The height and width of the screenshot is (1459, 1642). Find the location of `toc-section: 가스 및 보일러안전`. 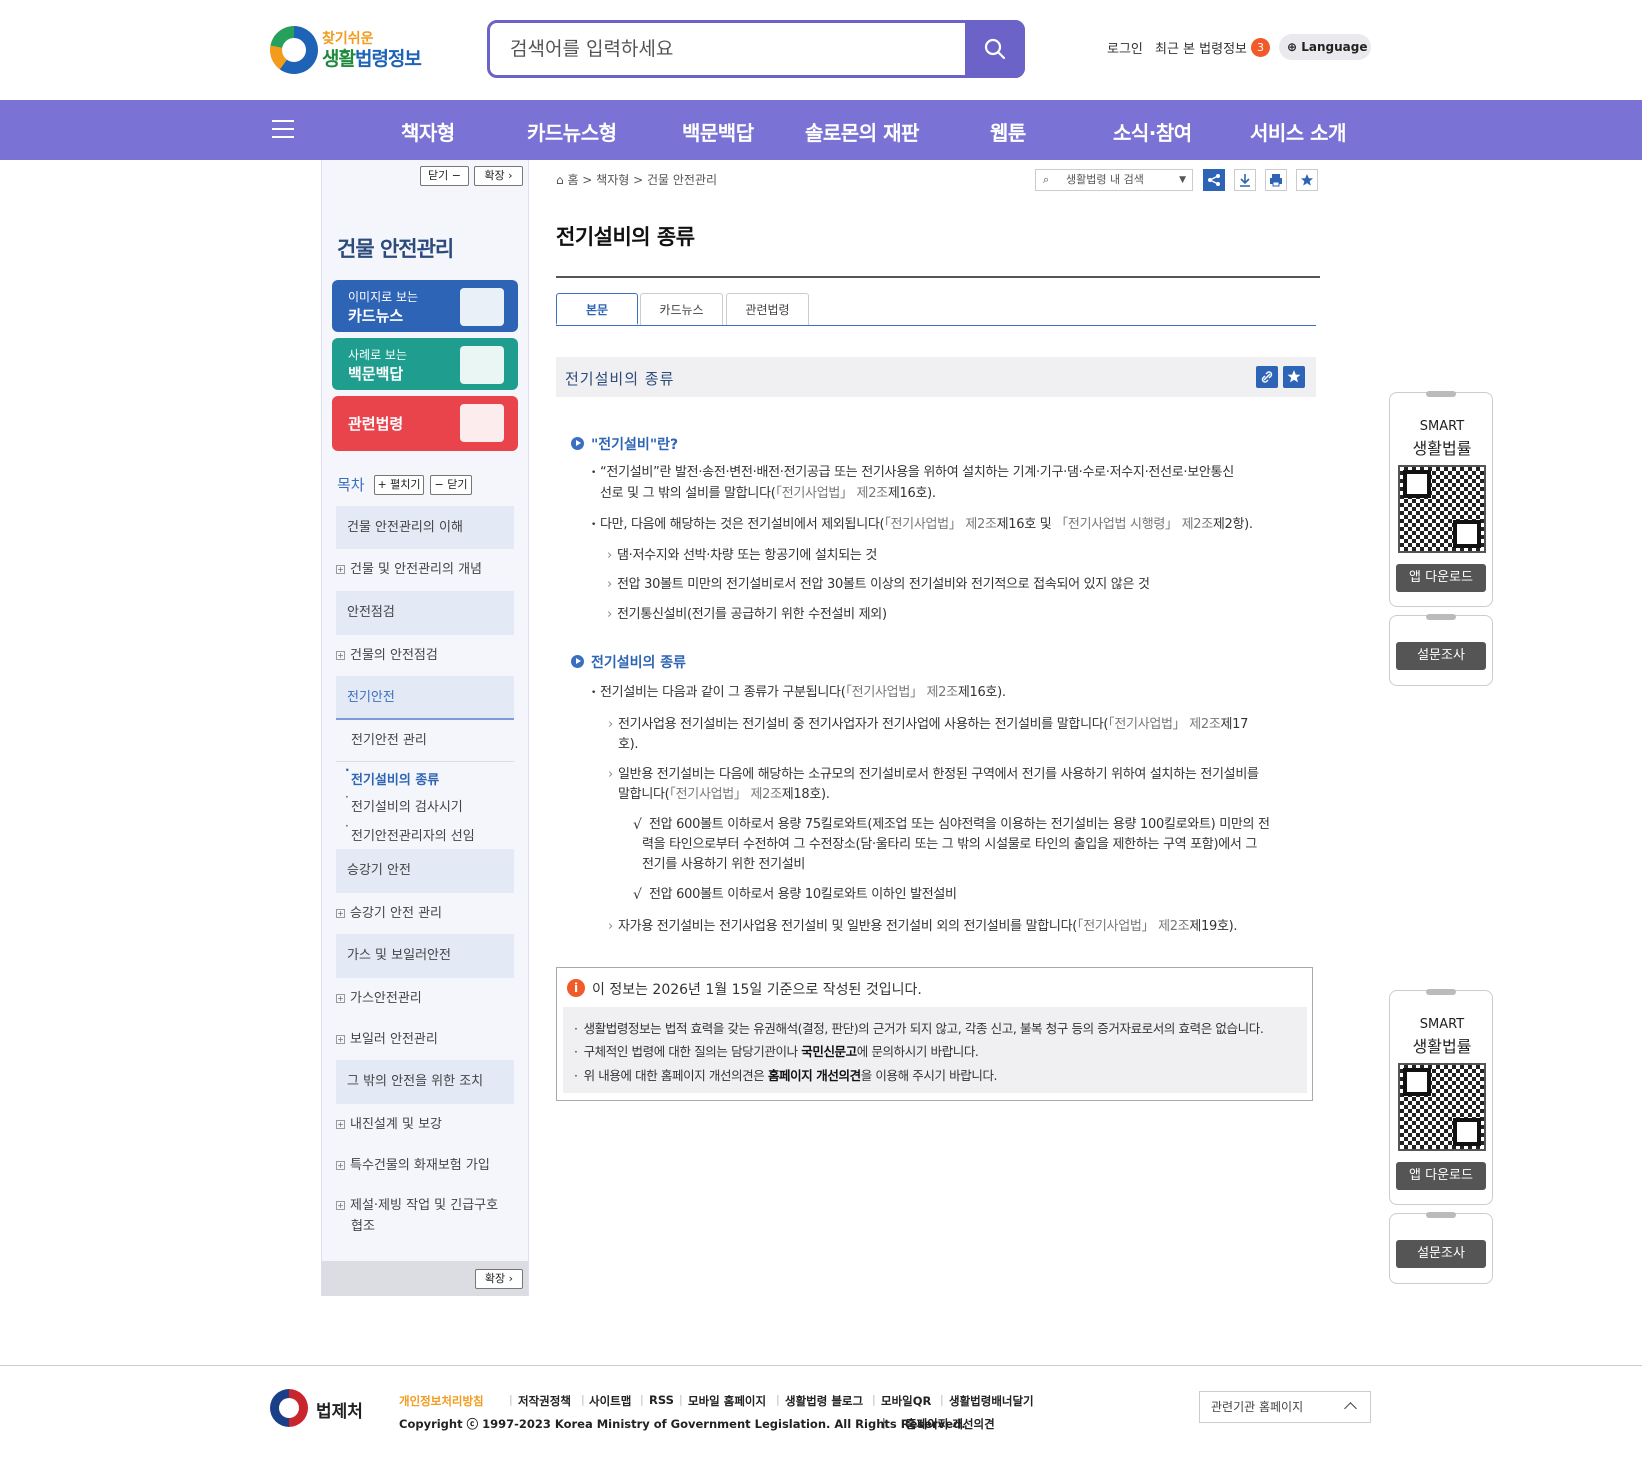

toc-section: 가스 및 보일러안전 is located at coordinates (425, 956).